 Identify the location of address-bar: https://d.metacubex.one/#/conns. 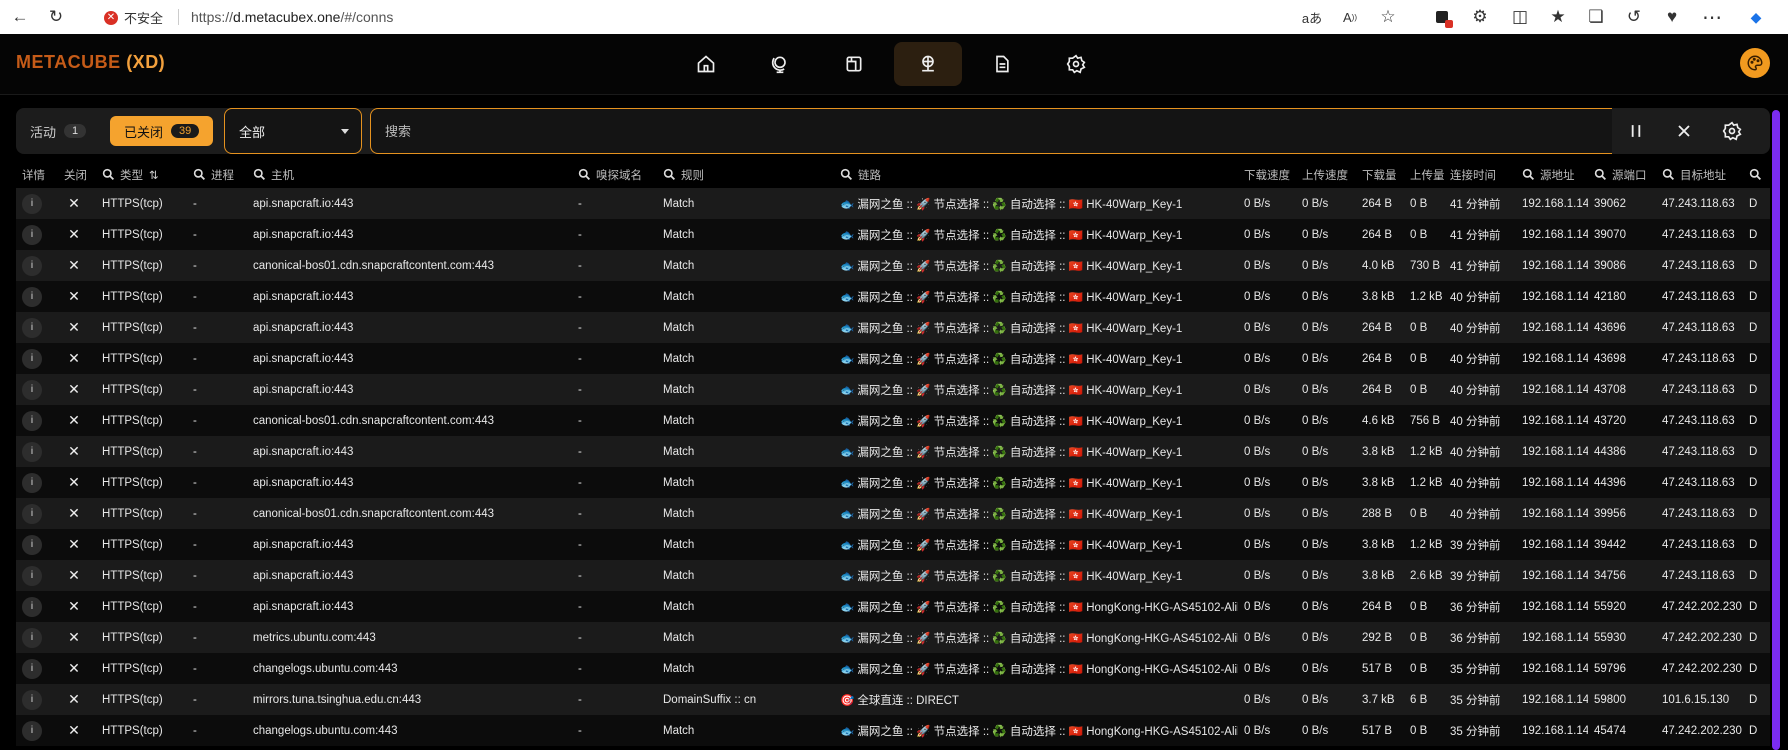
(292, 17).